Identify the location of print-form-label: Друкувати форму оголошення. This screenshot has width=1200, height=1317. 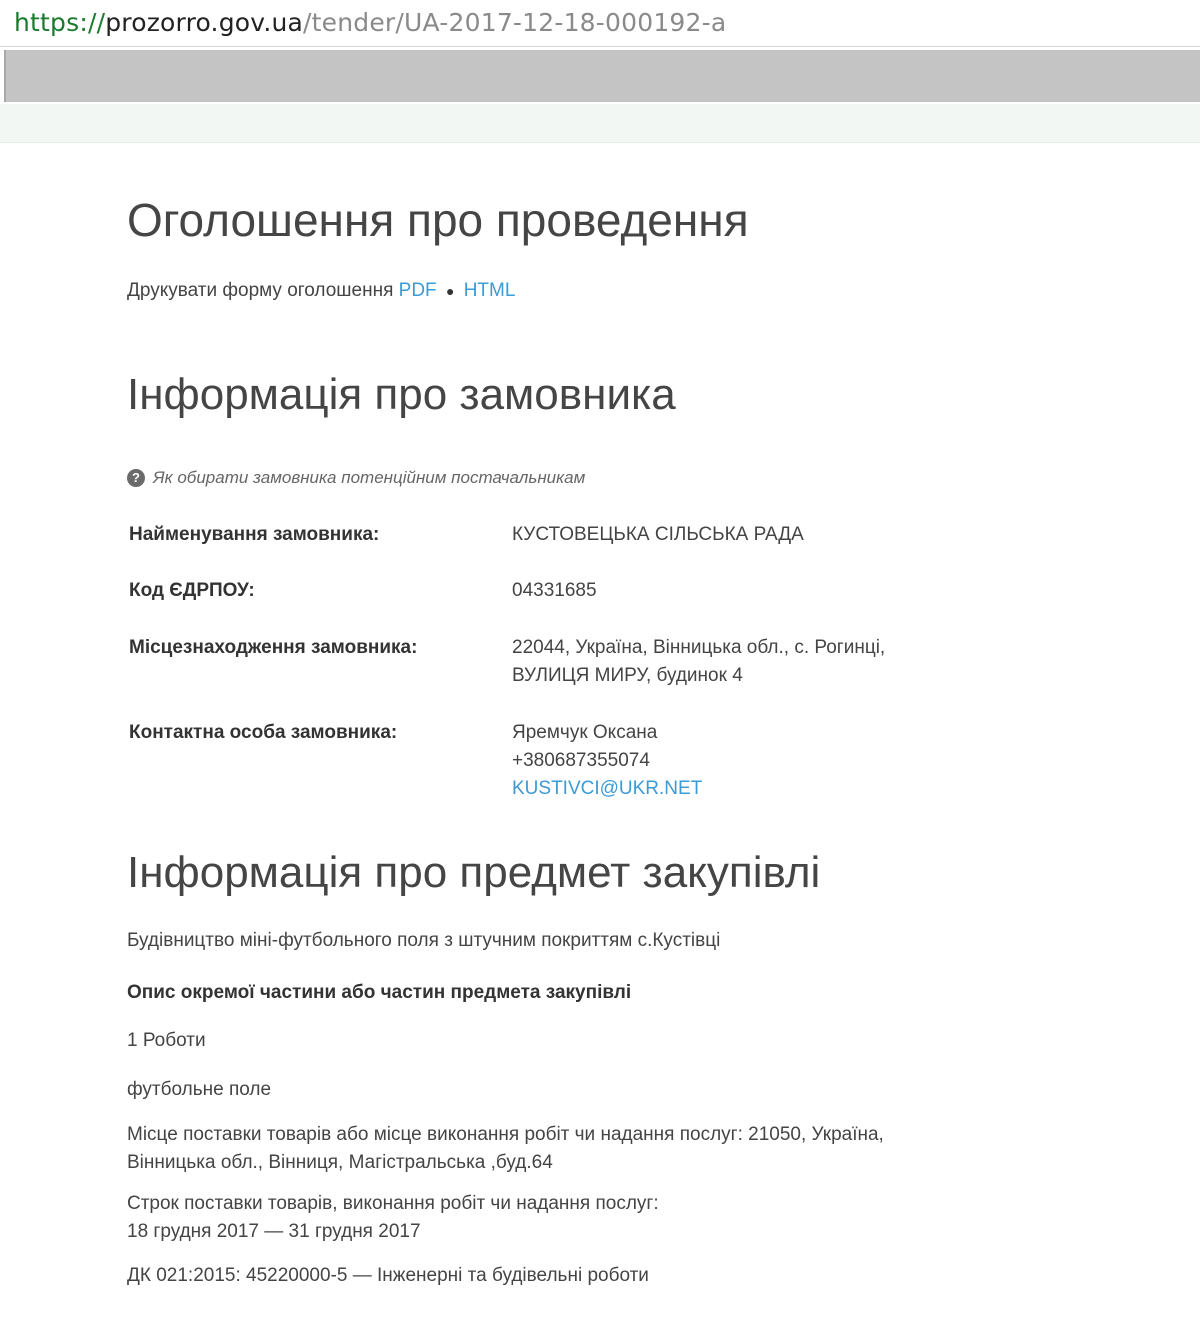
(260, 290).